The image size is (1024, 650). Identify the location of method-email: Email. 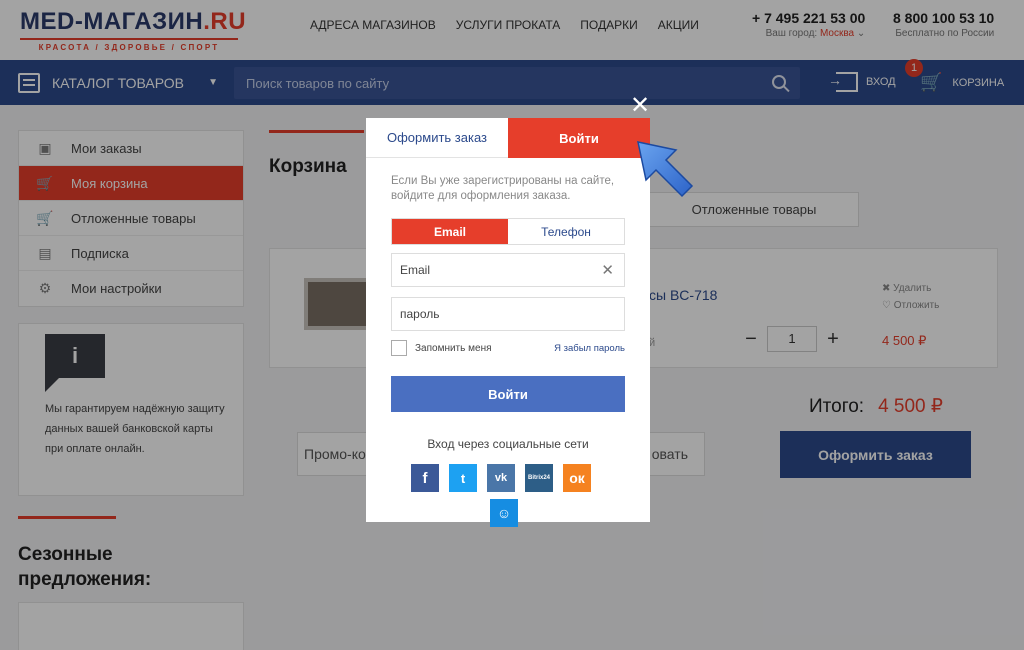
(450, 231).